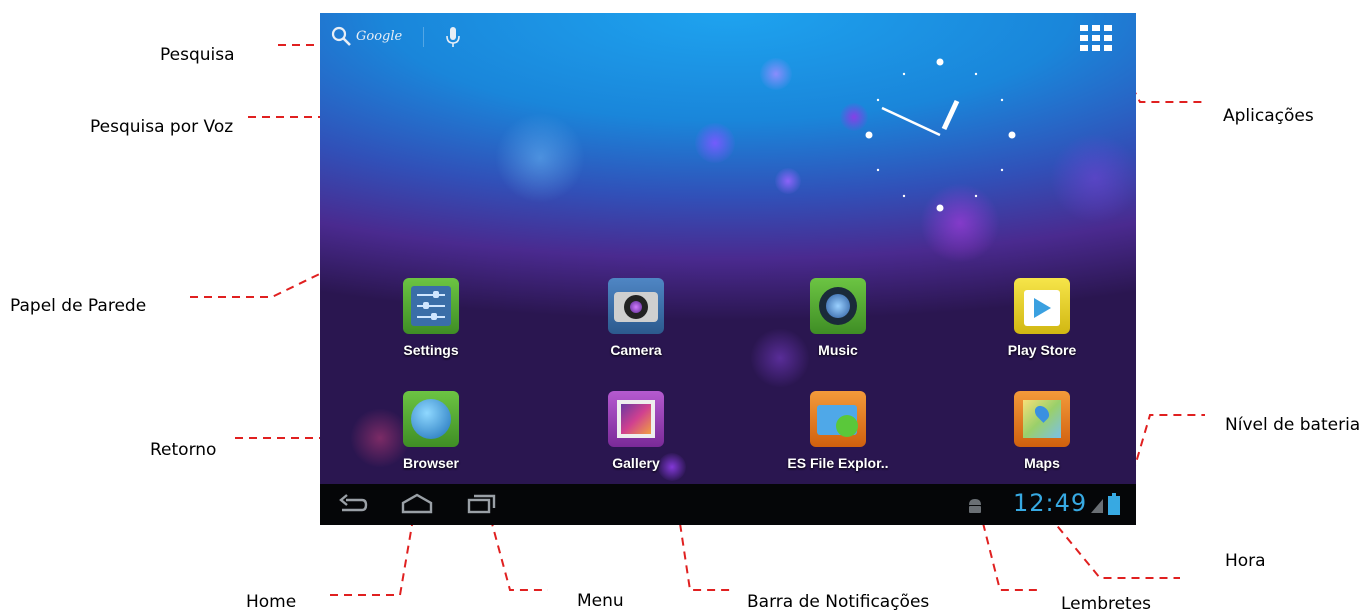 This screenshot has width=1368, height=614. Describe the element at coordinates (636, 350) in the screenshot. I see `app-label: Camera` at that location.